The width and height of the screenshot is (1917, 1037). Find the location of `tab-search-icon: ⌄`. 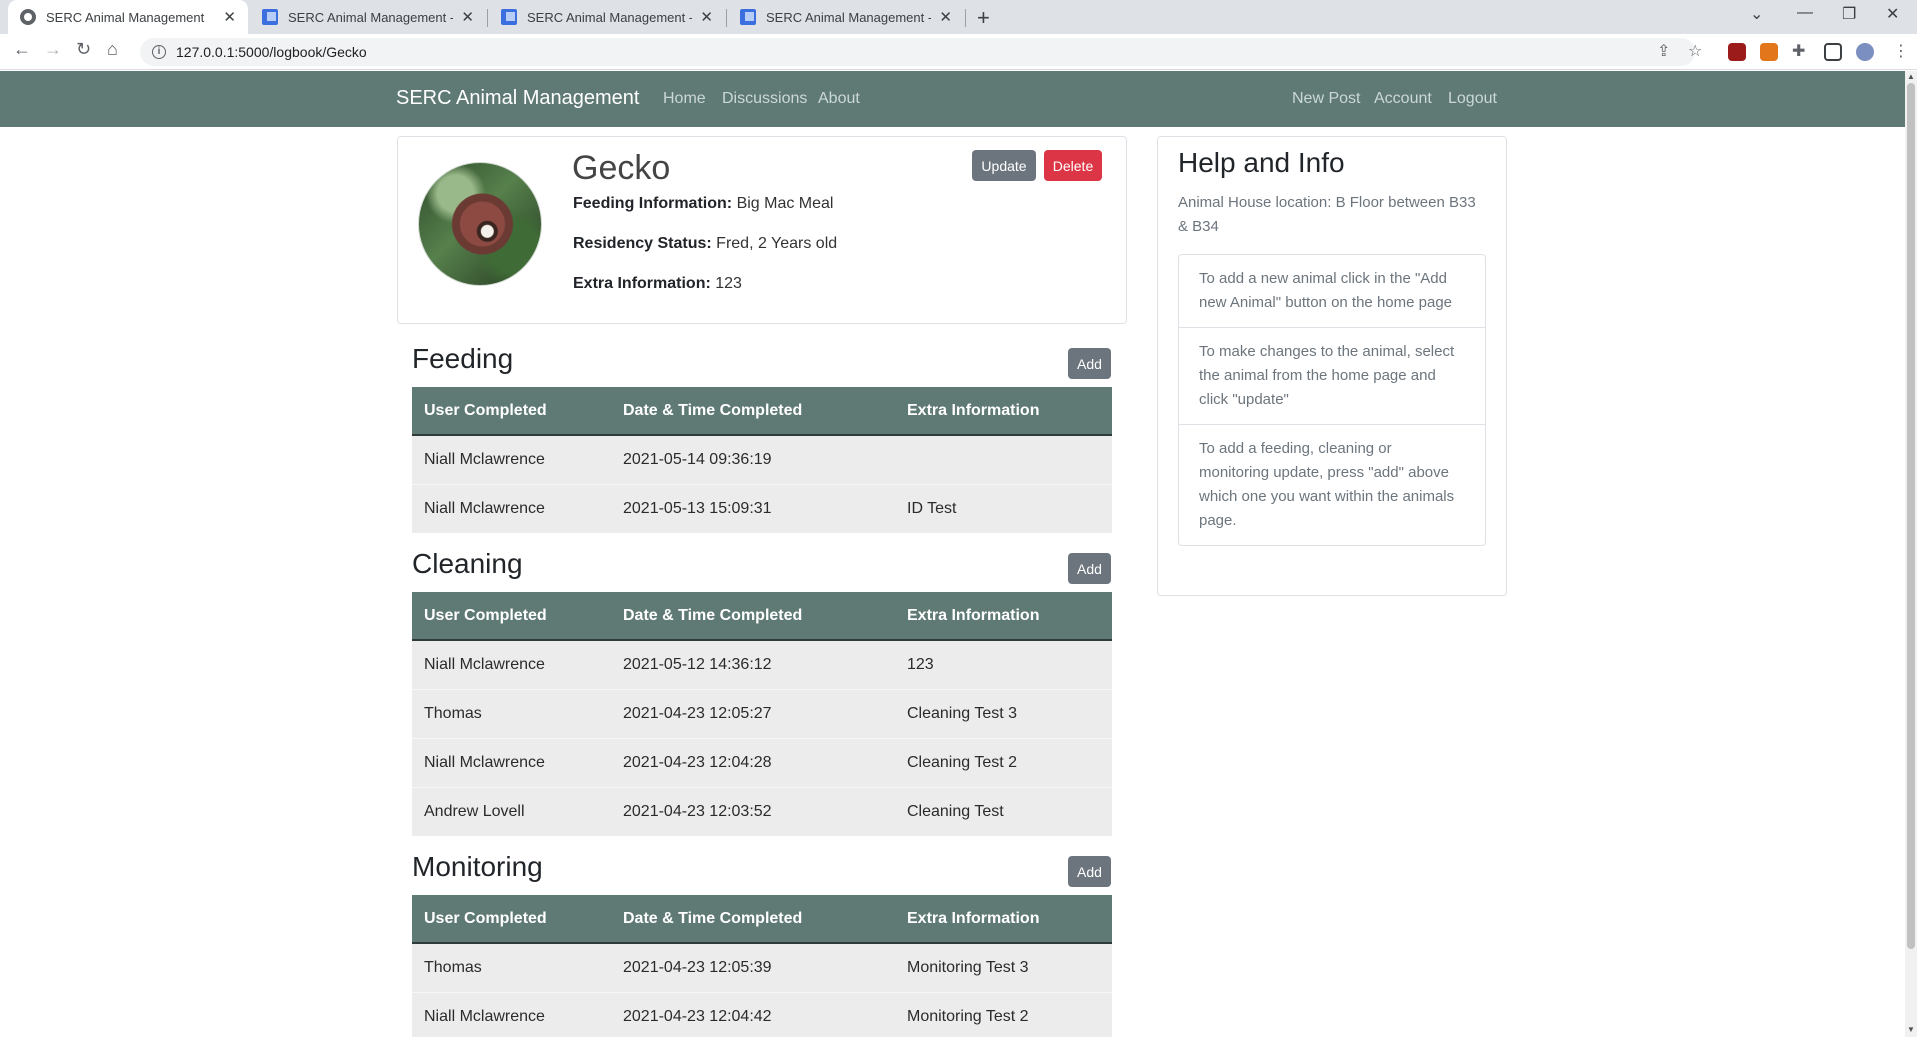

tab-search-icon: ⌄ is located at coordinates (1756, 14).